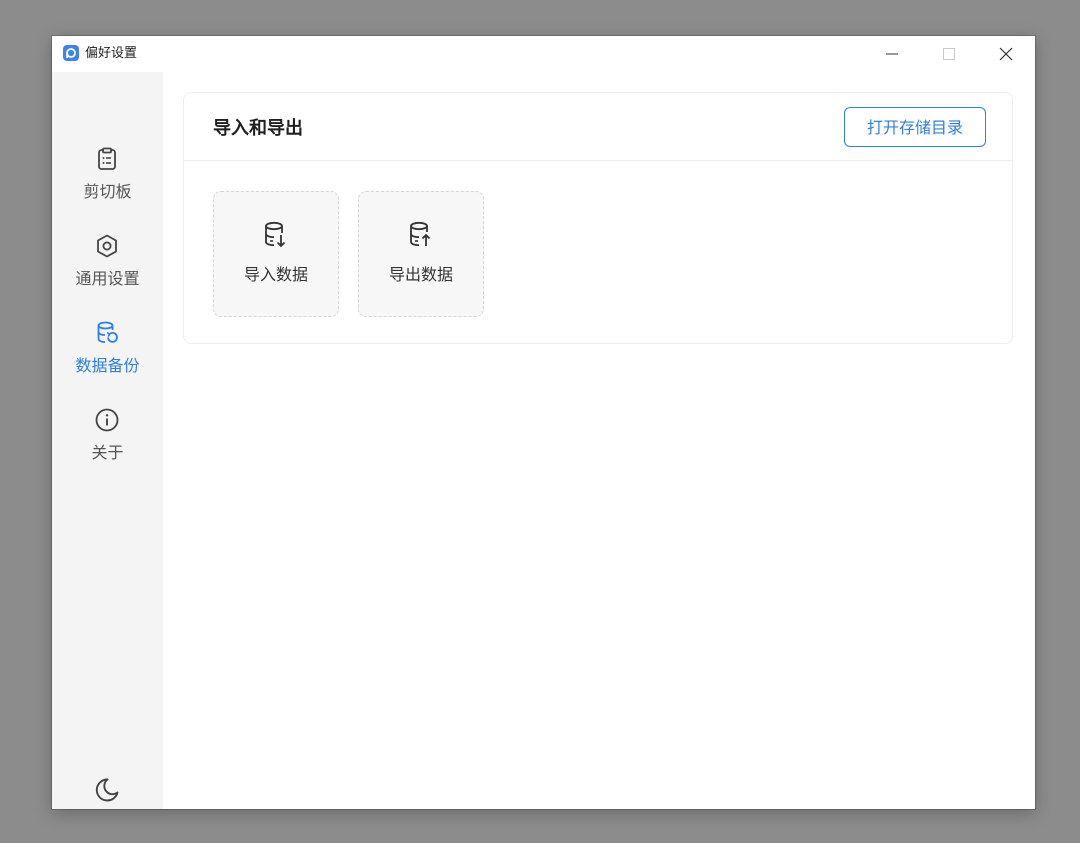  I want to click on maximize-button, so click(949, 54).